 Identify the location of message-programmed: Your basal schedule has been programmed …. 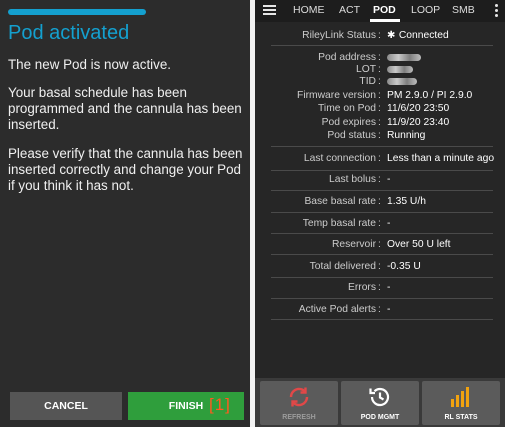
(125, 108).